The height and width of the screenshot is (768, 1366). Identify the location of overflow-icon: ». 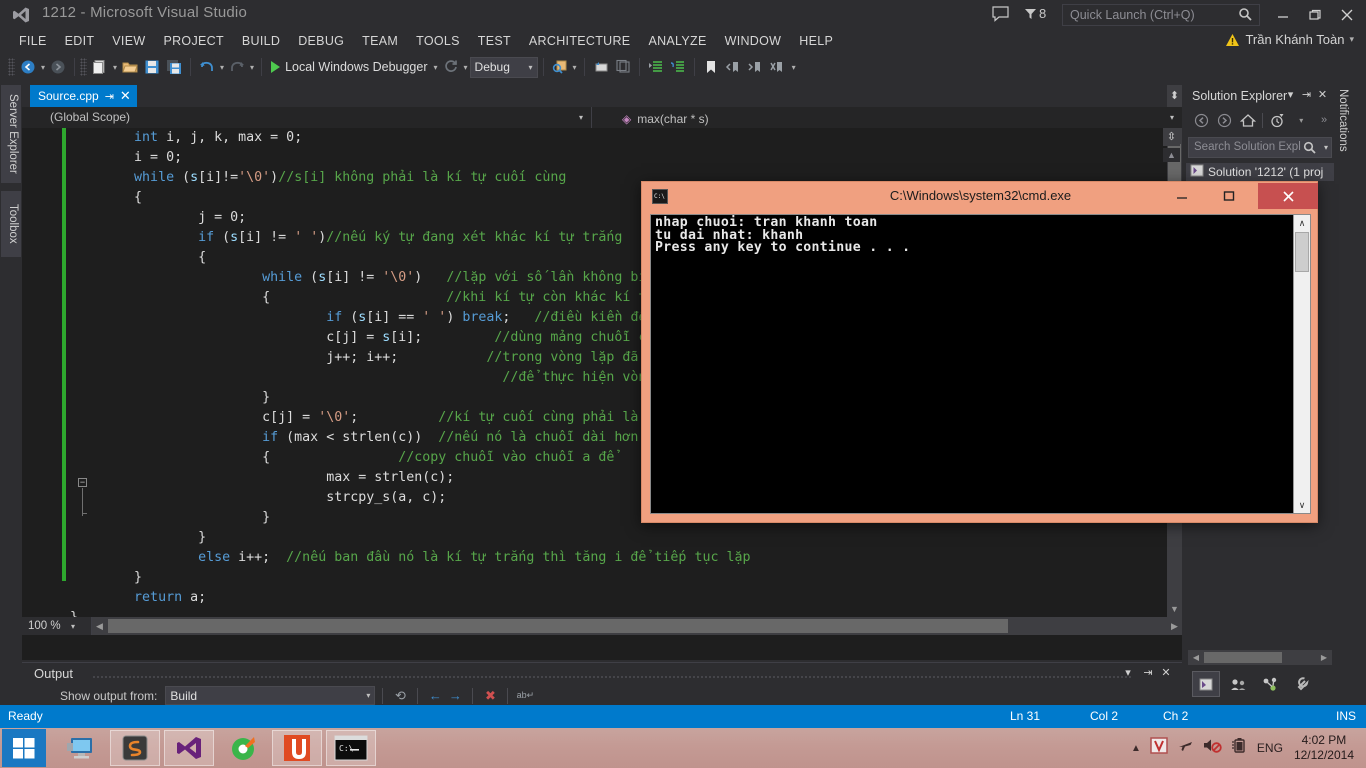
(1324, 120).